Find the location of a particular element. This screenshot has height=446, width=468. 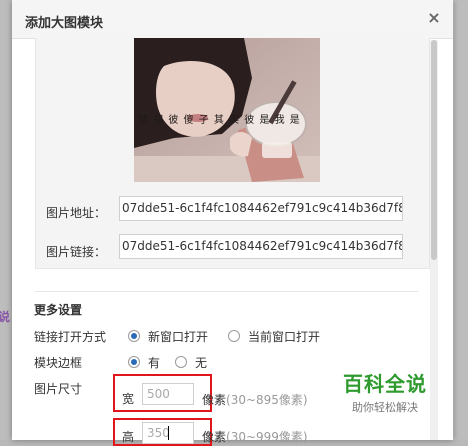

image-preview: 猜 胡 彼 傻 子 其 实 彼 是 我 是 is located at coordinates (227, 110).